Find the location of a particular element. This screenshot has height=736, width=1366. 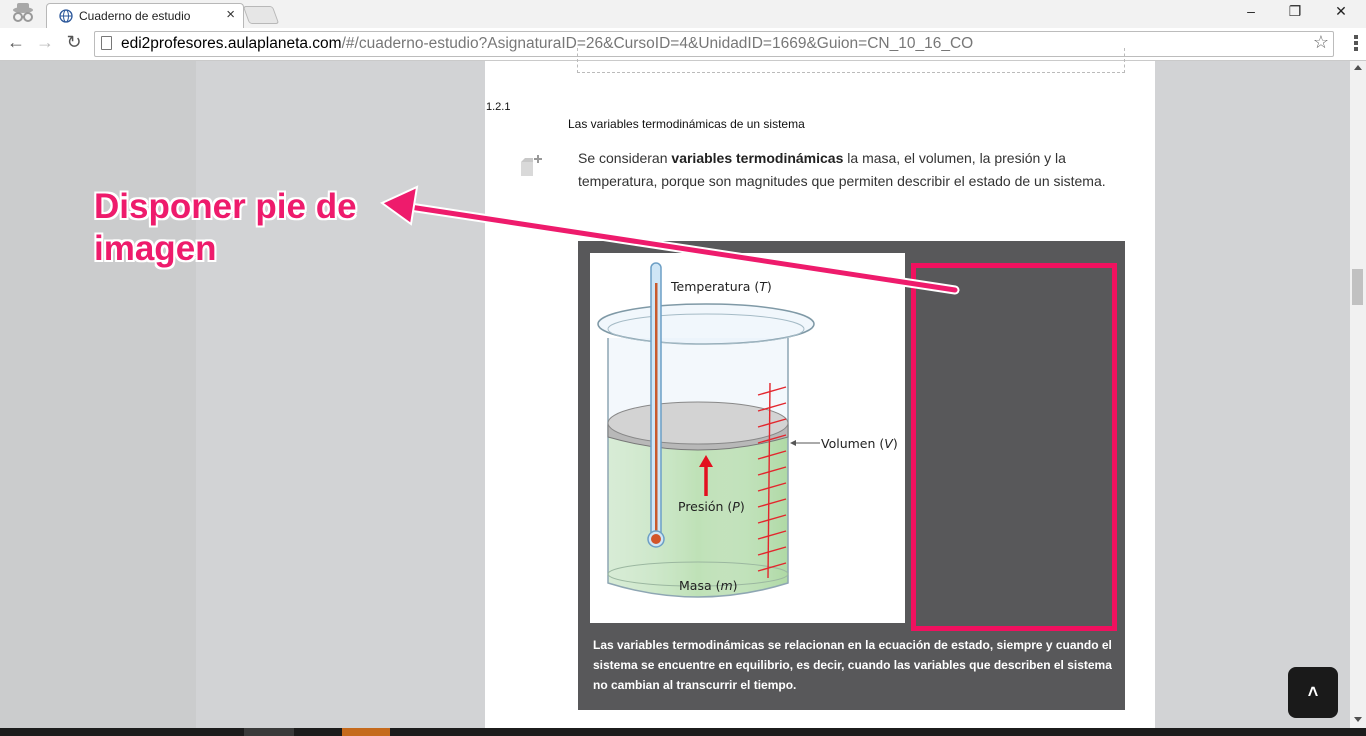

scroll-to-top-button: ˄ is located at coordinates (1313, 692).